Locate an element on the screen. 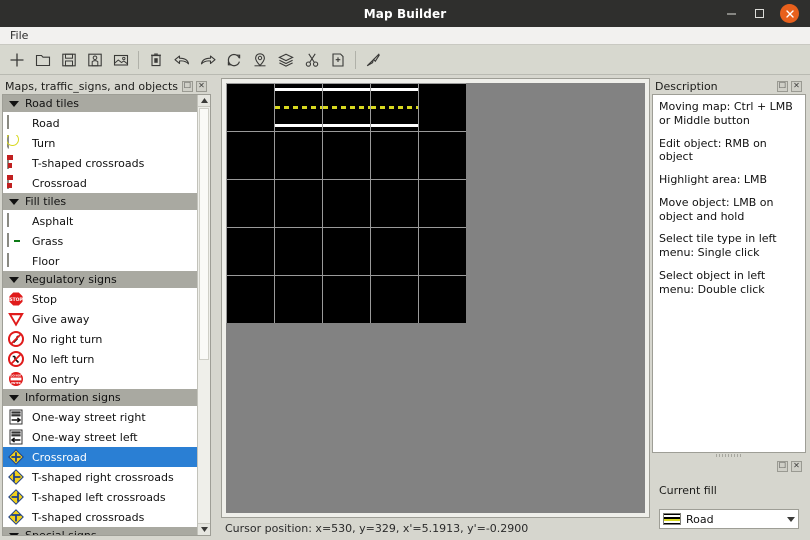 Image resolution: width=810 pixels, height=540 pixels. window-controls is located at coordinates (767, 13).